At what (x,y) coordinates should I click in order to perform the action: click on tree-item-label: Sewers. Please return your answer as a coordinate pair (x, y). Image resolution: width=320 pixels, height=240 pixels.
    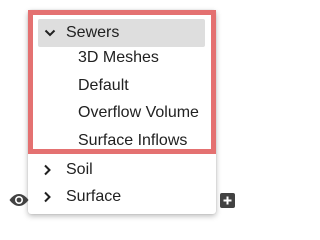
    Looking at the image, I should click on (93, 32).